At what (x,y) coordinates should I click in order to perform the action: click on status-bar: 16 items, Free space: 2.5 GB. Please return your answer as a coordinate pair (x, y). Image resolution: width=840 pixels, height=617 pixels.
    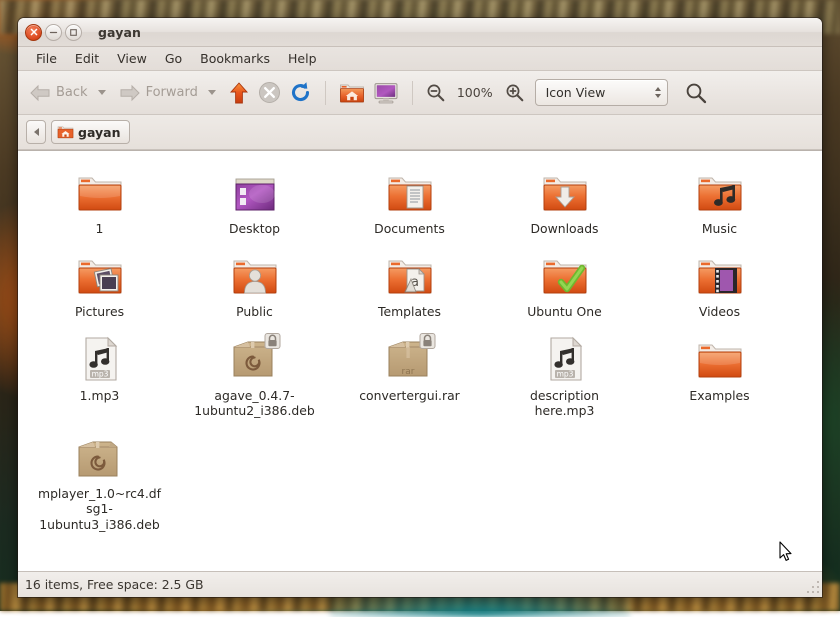
    Looking at the image, I should click on (420, 584).